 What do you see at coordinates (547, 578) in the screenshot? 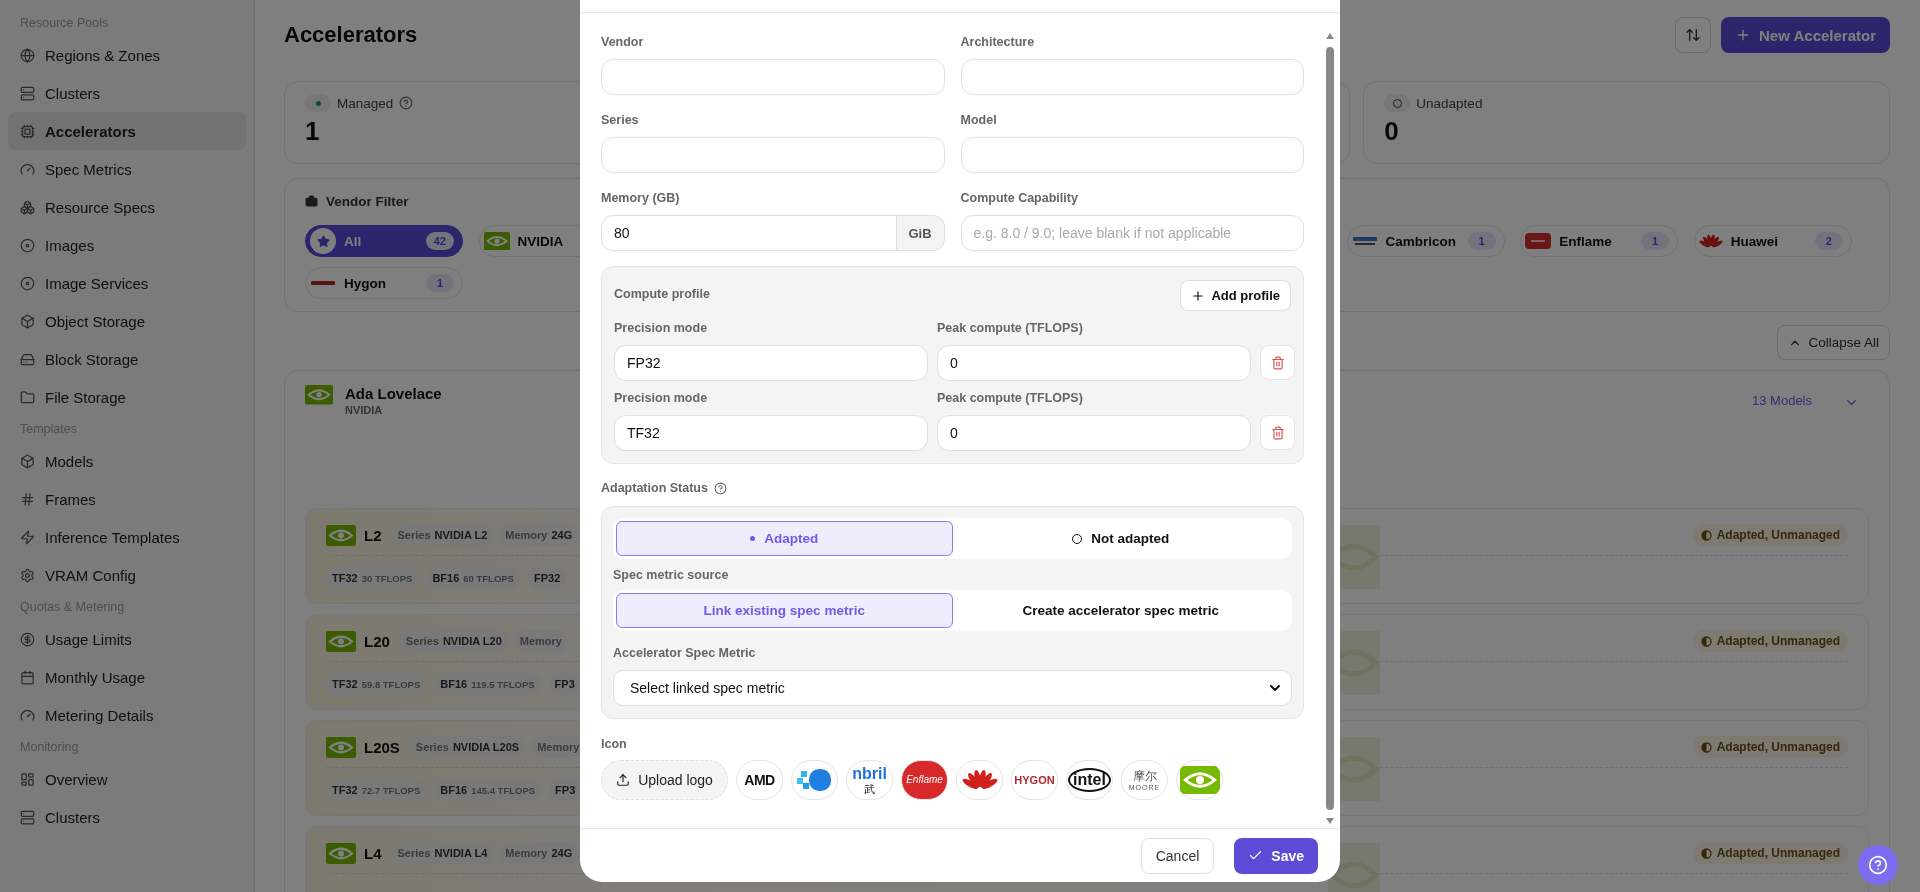
I see `spec-chip: FP32` at bounding box center [547, 578].